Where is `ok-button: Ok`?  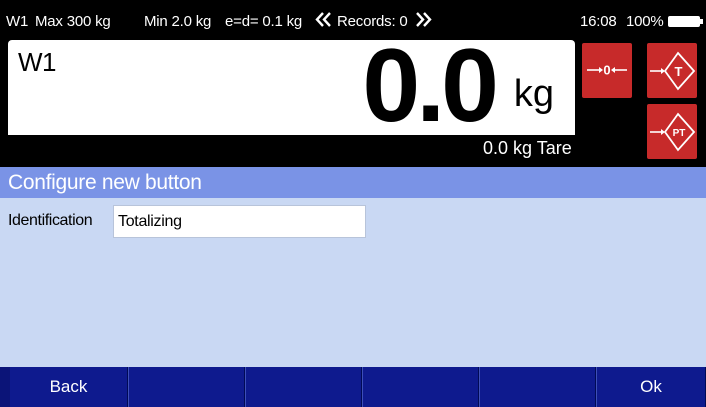 ok-button: Ok is located at coordinates (651, 387).